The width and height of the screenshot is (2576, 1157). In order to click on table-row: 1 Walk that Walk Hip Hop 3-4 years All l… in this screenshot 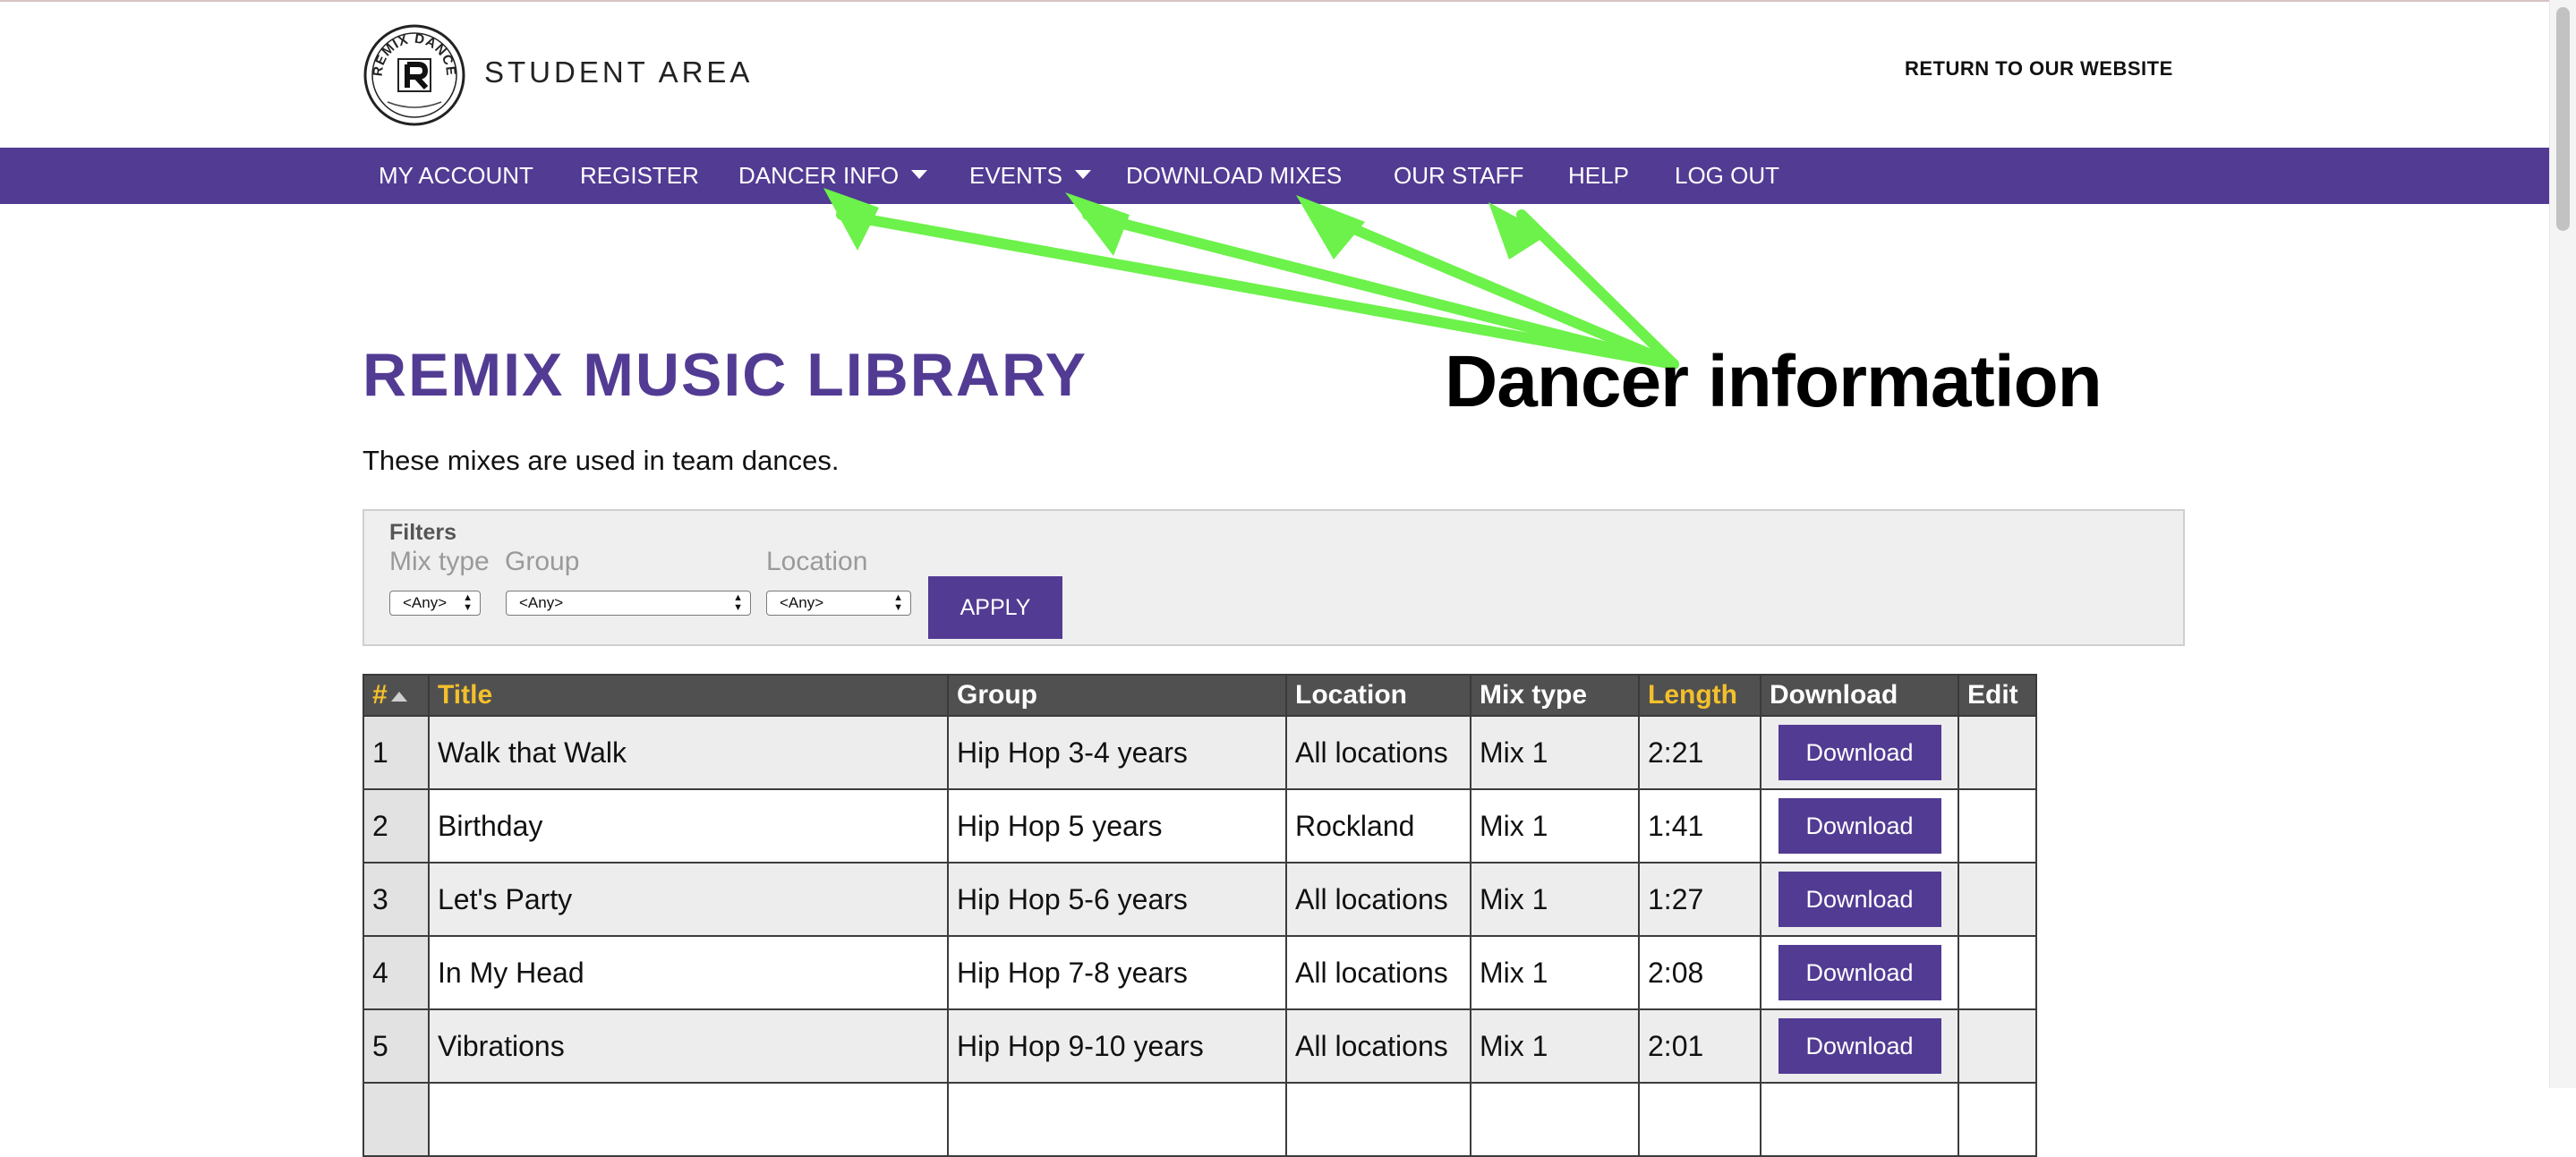, I will do `click(1200, 752)`.